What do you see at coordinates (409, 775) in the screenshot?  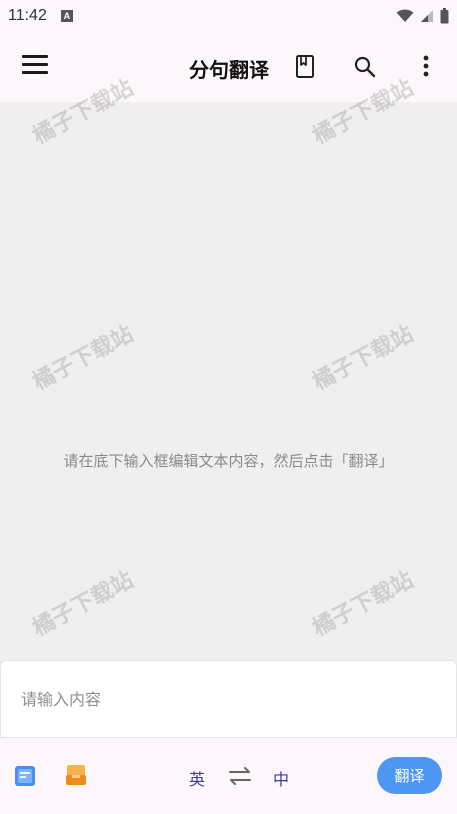 I see `translate-button: 翻译` at bounding box center [409, 775].